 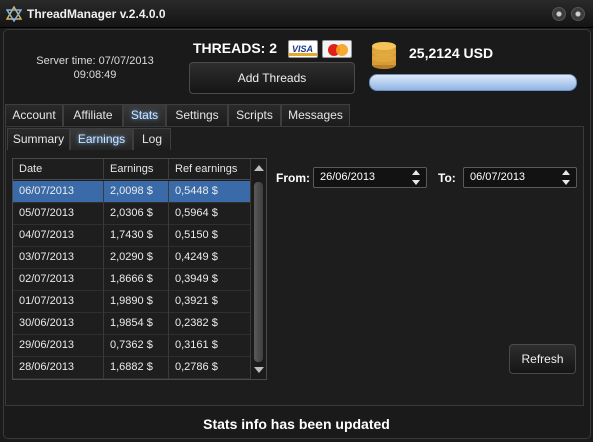 I want to click on table-row: 02/07/2013 1,8666 $0,3949 $, so click(x=132, y=280).